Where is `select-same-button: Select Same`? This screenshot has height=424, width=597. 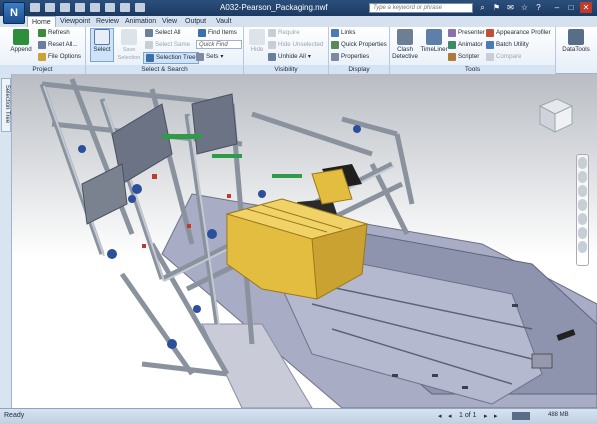 select-same-button: Select Same is located at coordinates (167, 45).